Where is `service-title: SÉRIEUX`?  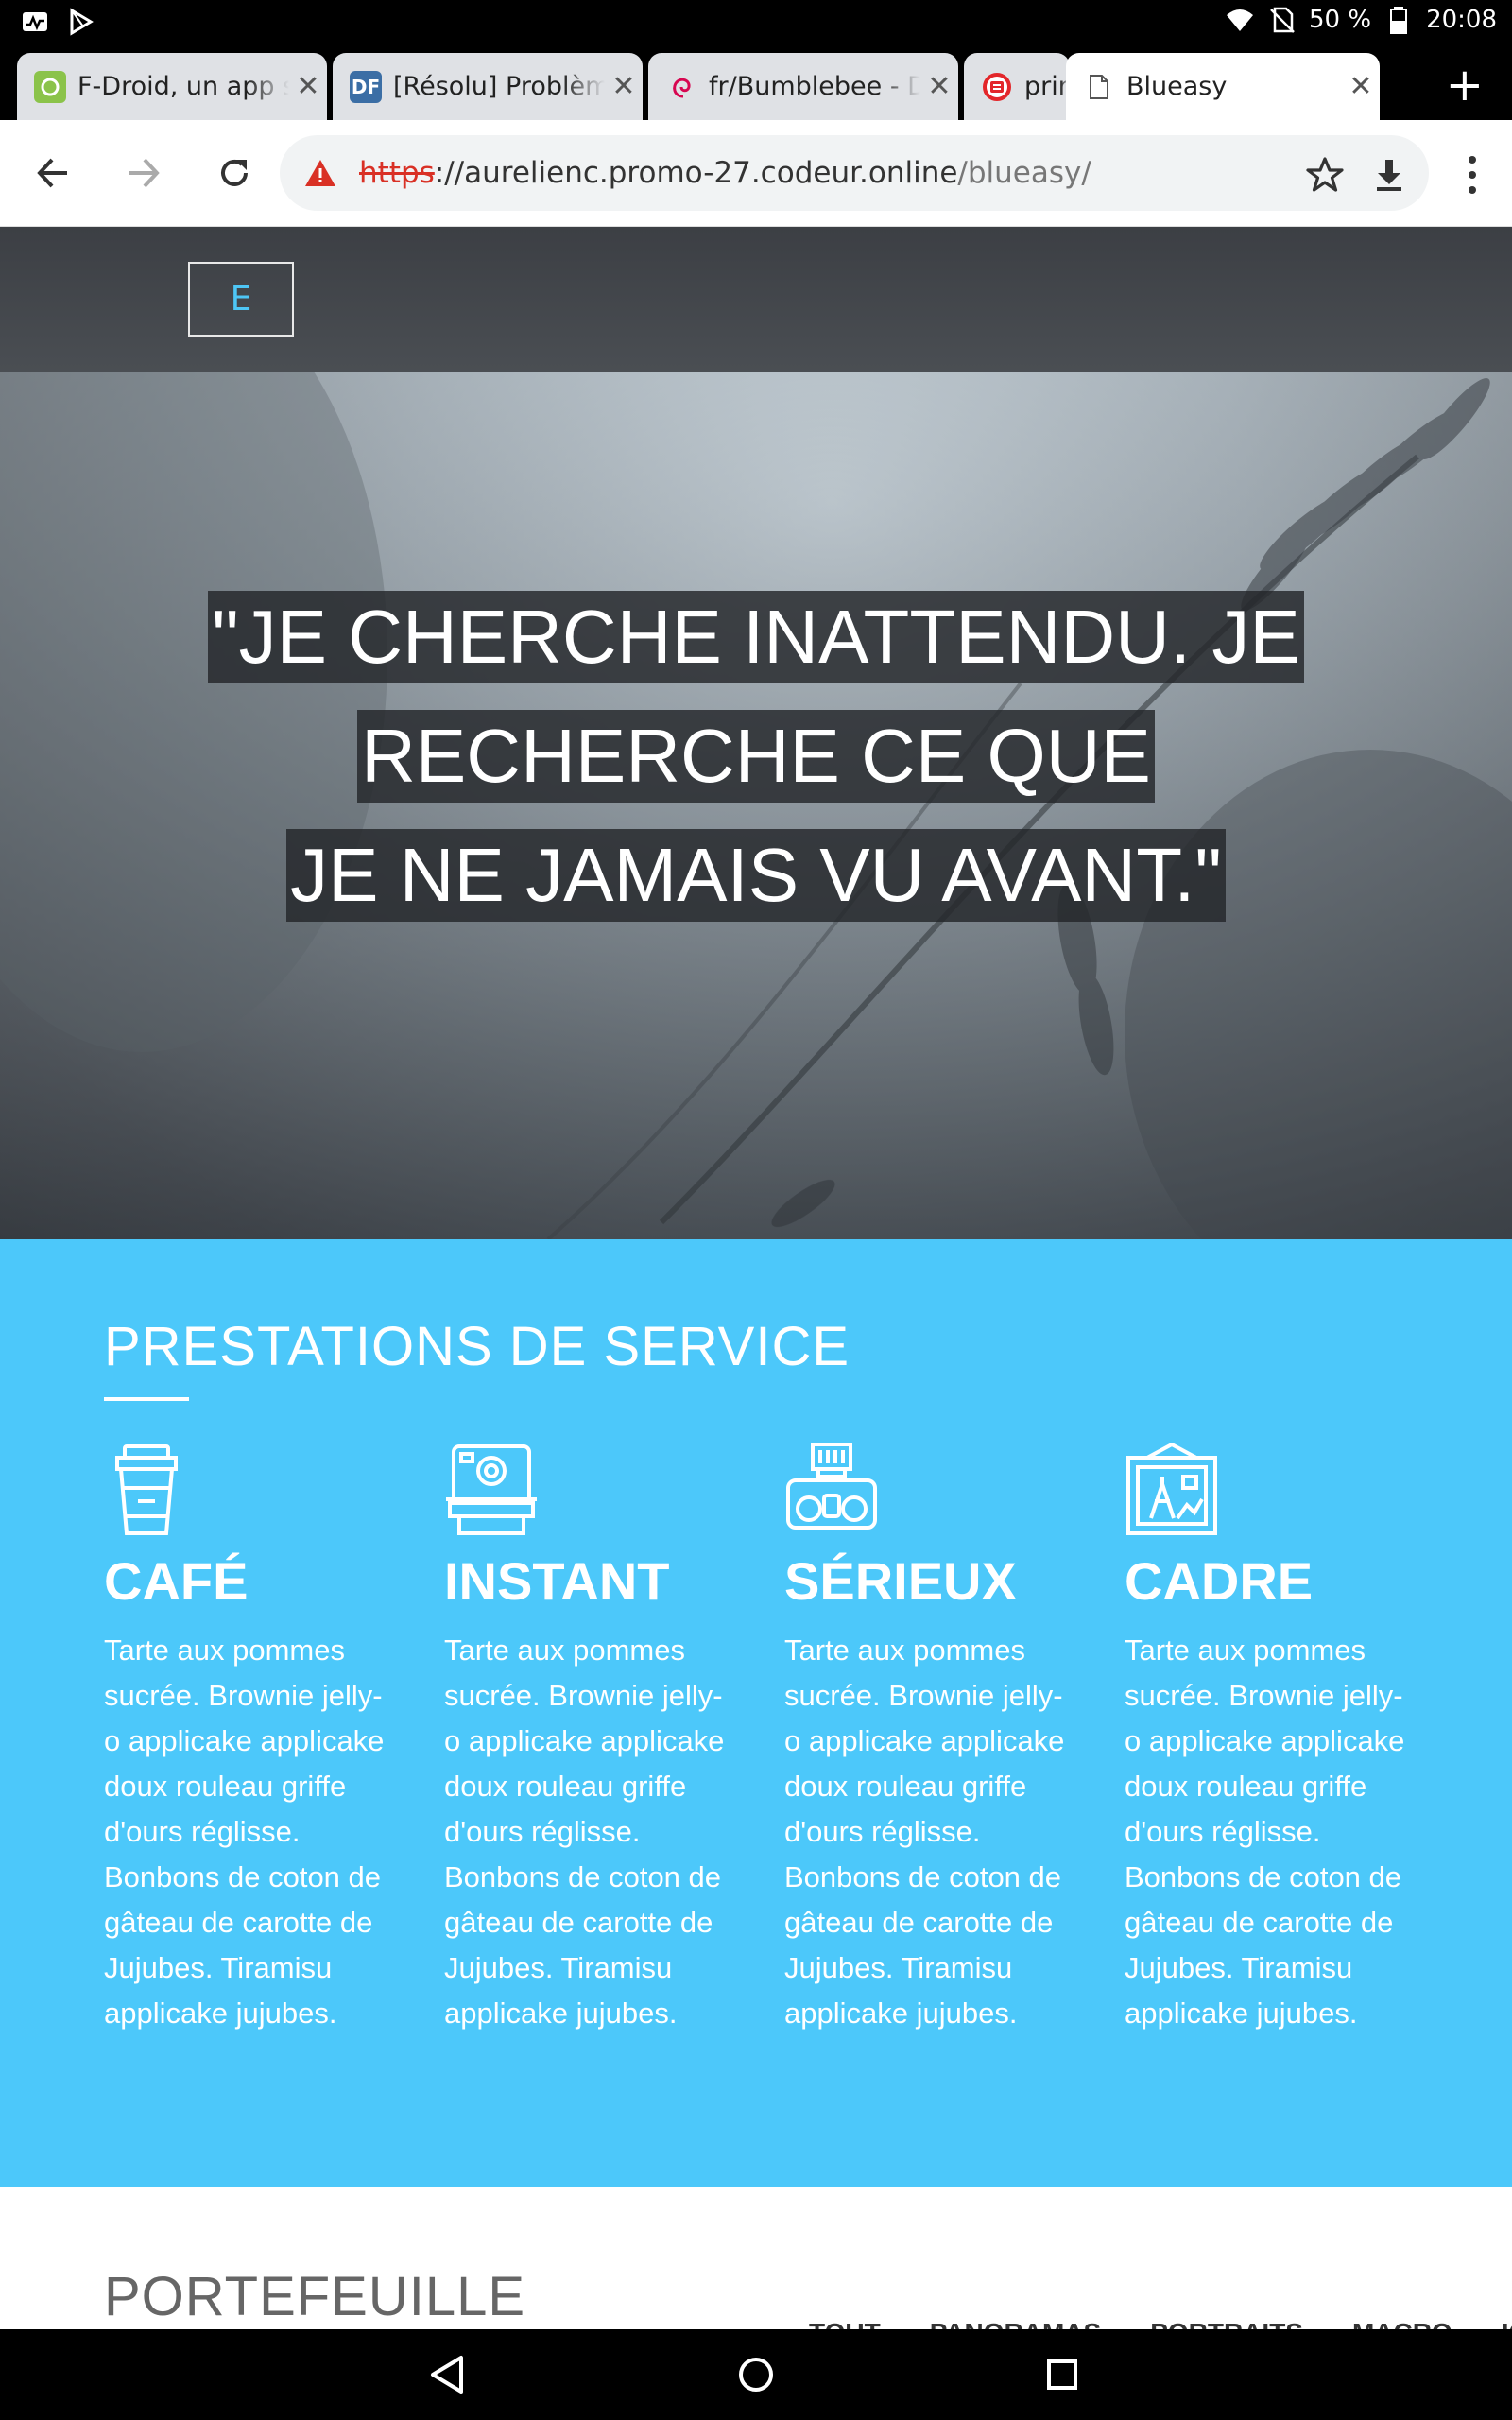 service-title: SÉRIEUX is located at coordinates (900, 1581).